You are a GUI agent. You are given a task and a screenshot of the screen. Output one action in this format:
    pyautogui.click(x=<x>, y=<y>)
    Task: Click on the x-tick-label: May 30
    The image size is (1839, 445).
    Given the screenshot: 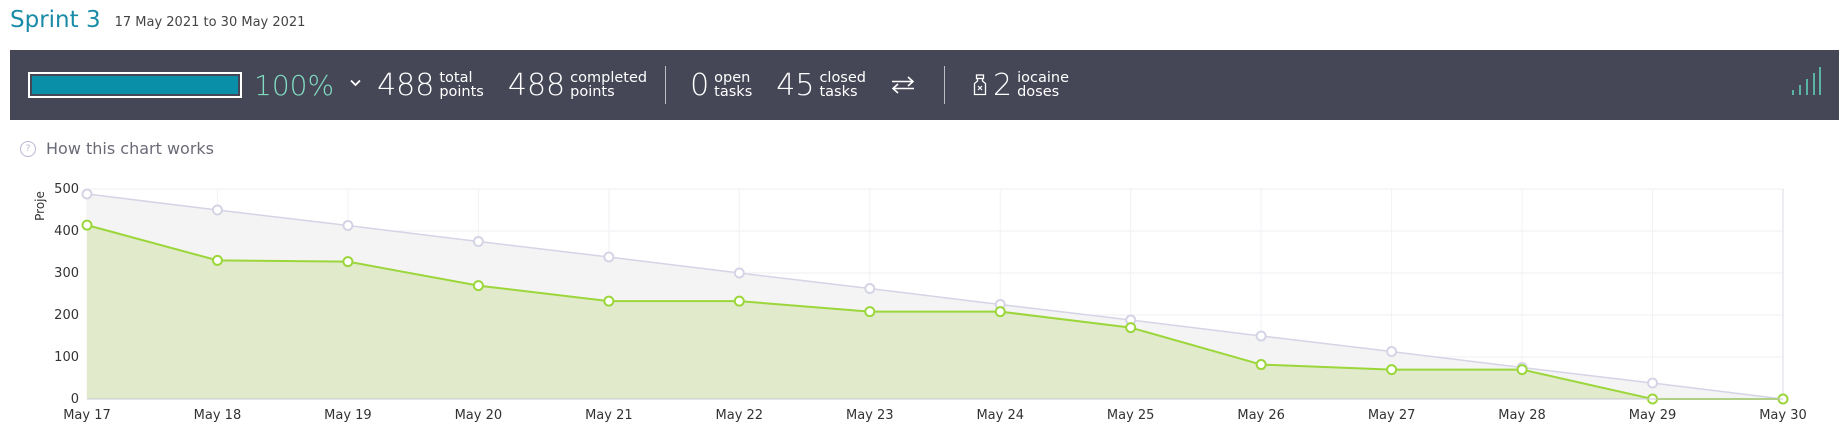 What is the action you would take?
    pyautogui.click(x=1783, y=415)
    